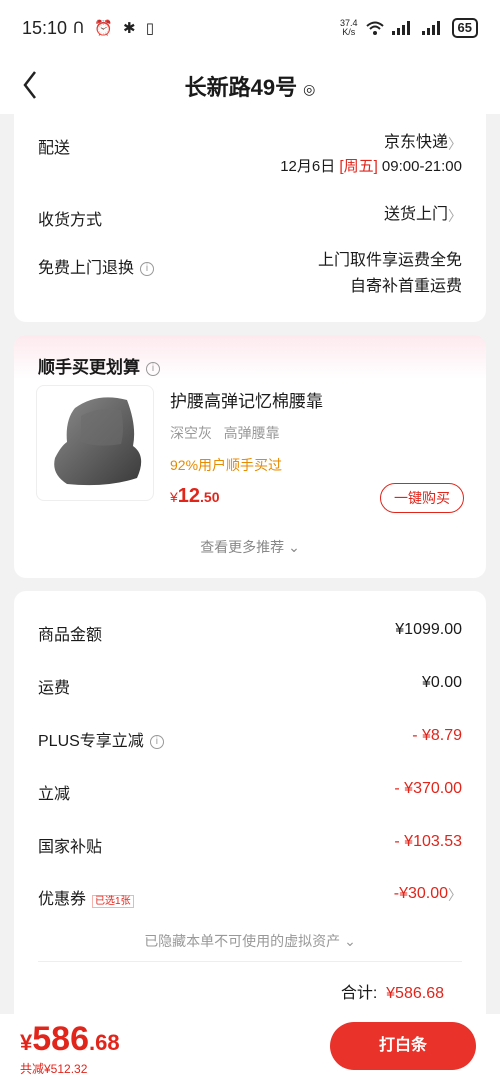 The height and width of the screenshot is (1079, 500). I want to click on status-time: 15:10, so click(45, 27).